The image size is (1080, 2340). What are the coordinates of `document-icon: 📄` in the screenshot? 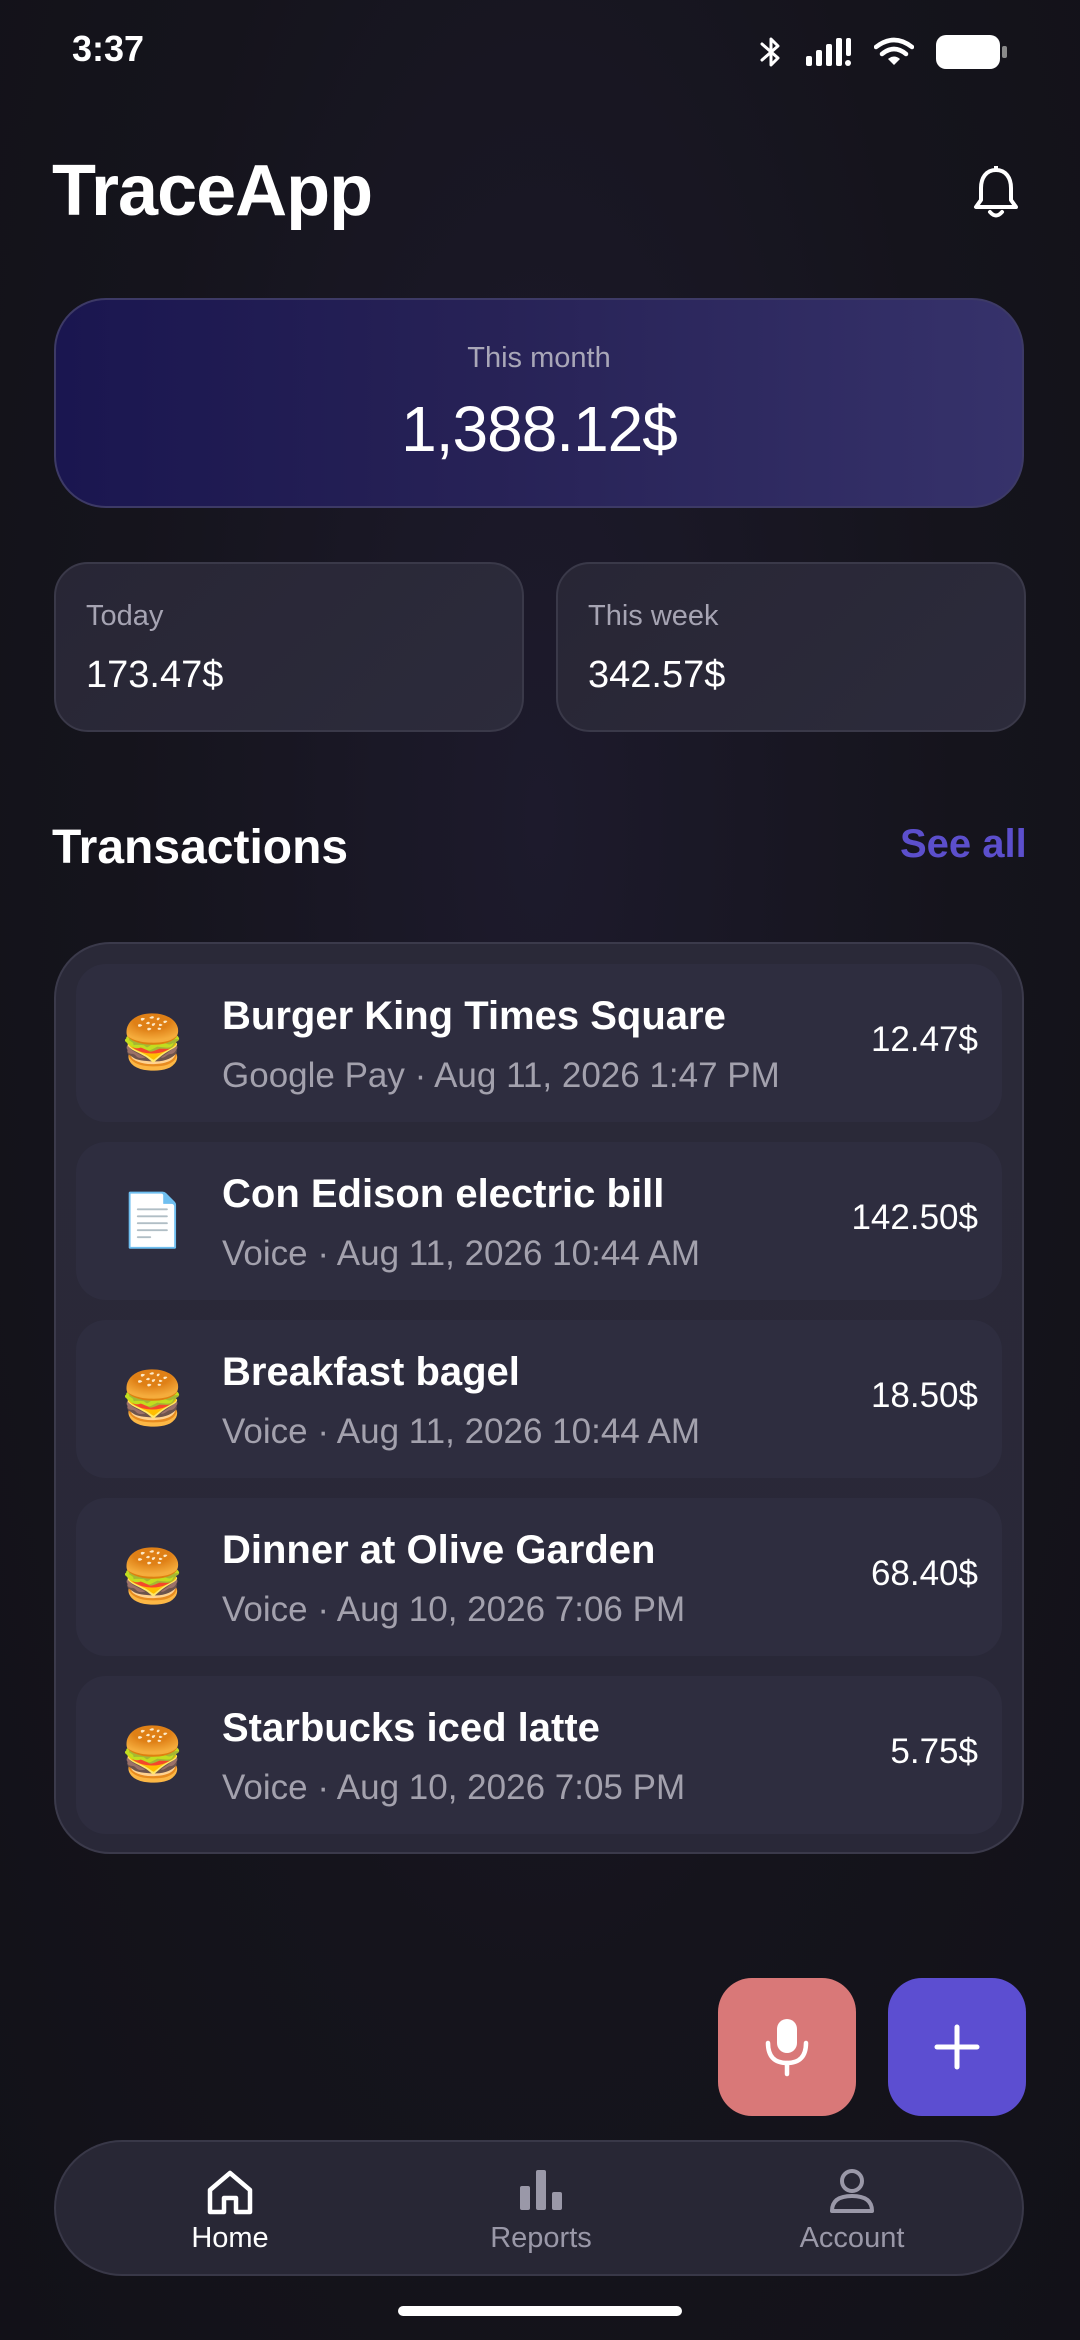 It's located at (152, 1221).